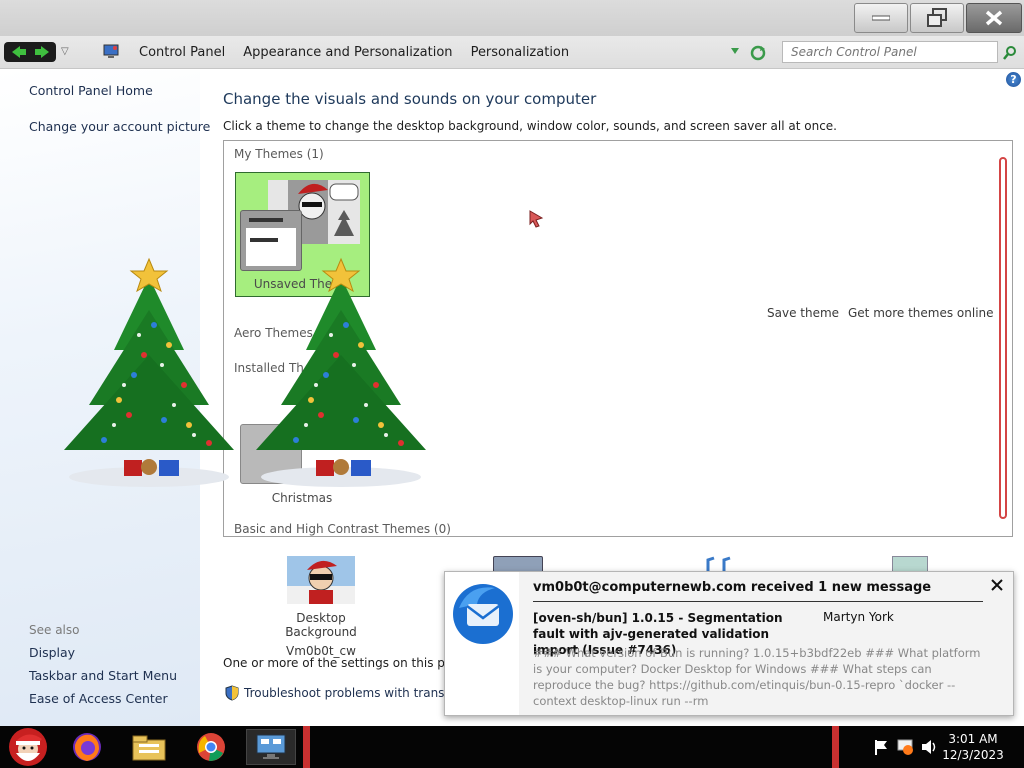 Image resolution: width=1024 pixels, height=768 pixels. What do you see at coordinates (54, 630) in the screenshot?
I see `see-also-heading: See also` at bounding box center [54, 630].